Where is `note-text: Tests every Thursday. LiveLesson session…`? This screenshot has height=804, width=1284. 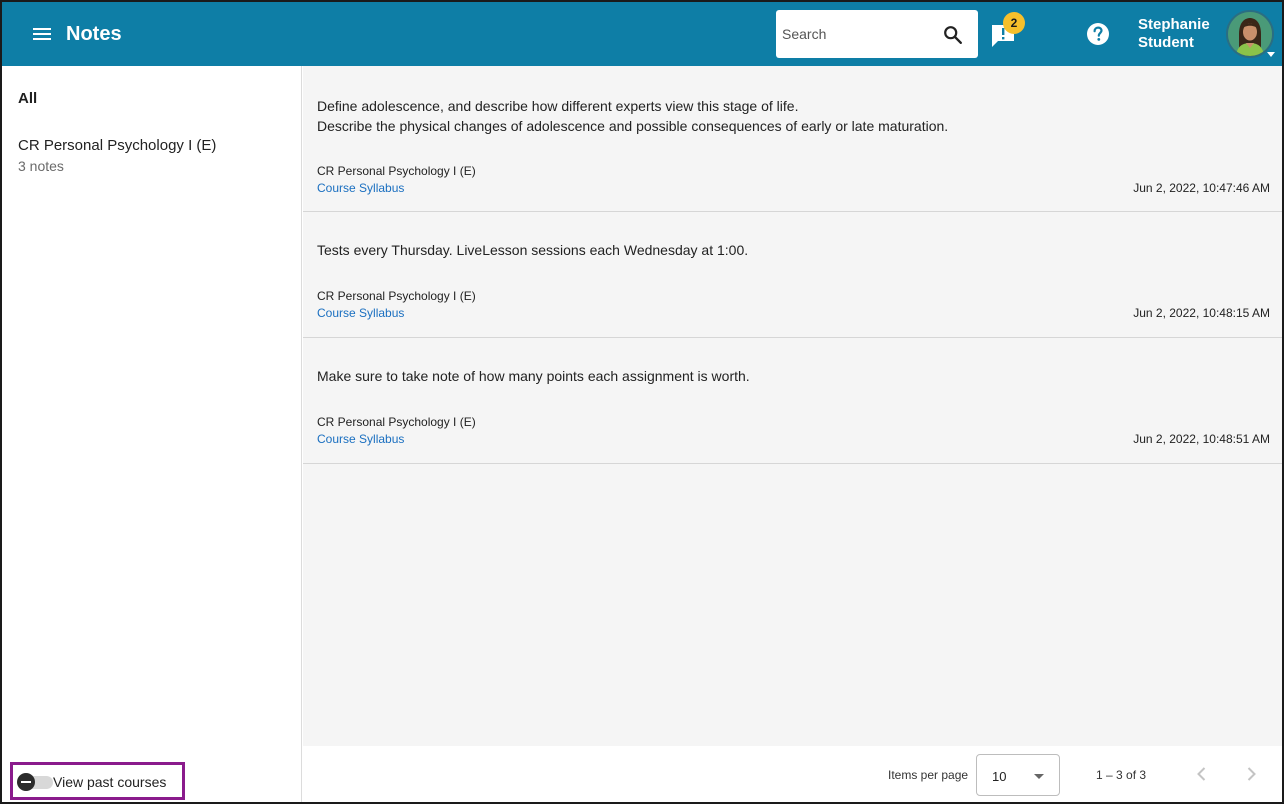 note-text: Tests every Thursday. LiveLesson session… is located at coordinates (532, 250).